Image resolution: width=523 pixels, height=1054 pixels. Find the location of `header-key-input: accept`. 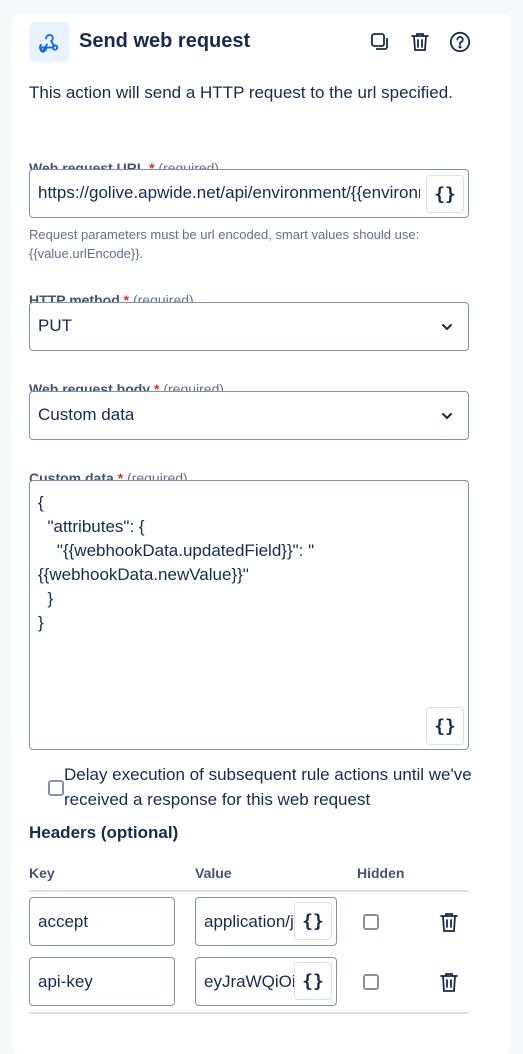

header-key-input: accept is located at coordinates (102, 921).